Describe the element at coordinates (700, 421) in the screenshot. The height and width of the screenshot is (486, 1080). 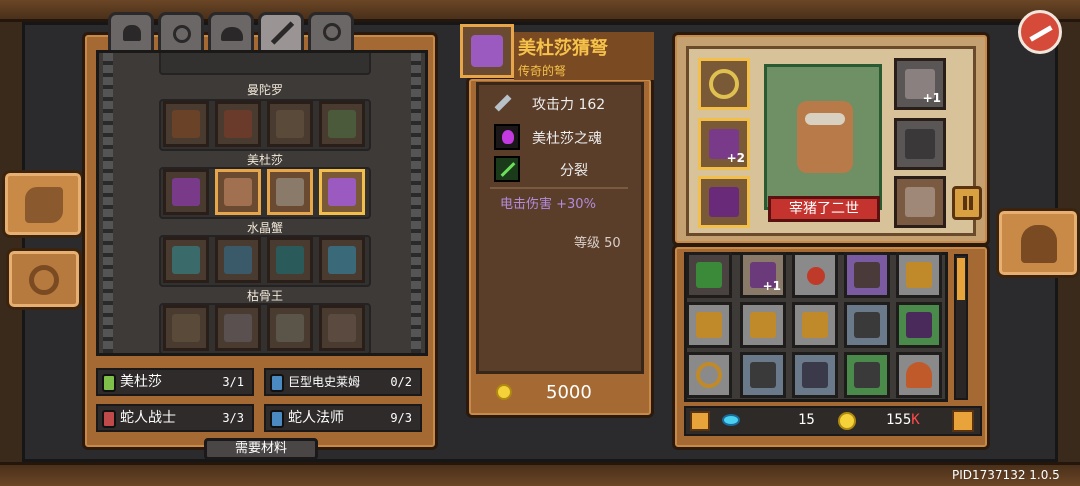
I see `target-icon` at that location.